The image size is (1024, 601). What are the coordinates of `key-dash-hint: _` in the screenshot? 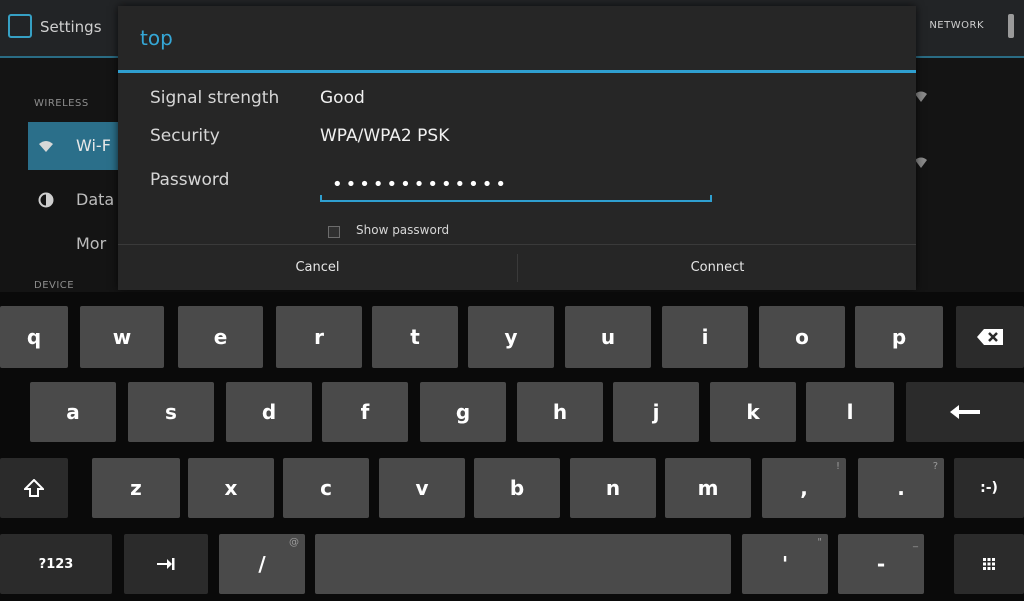 It's located at (915, 542).